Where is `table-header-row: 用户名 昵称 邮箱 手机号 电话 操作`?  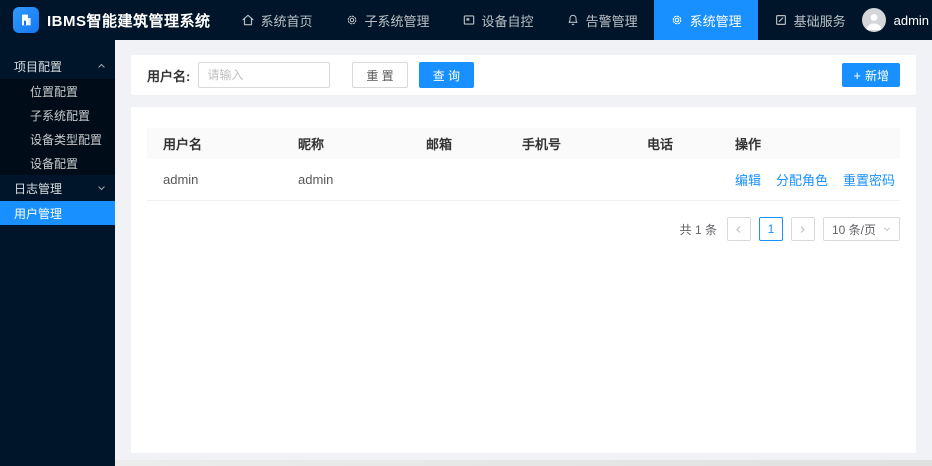 table-header-row: 用户名 昵称 邮箱 手机号 电话 操作 is located at coordinates (523, 143).